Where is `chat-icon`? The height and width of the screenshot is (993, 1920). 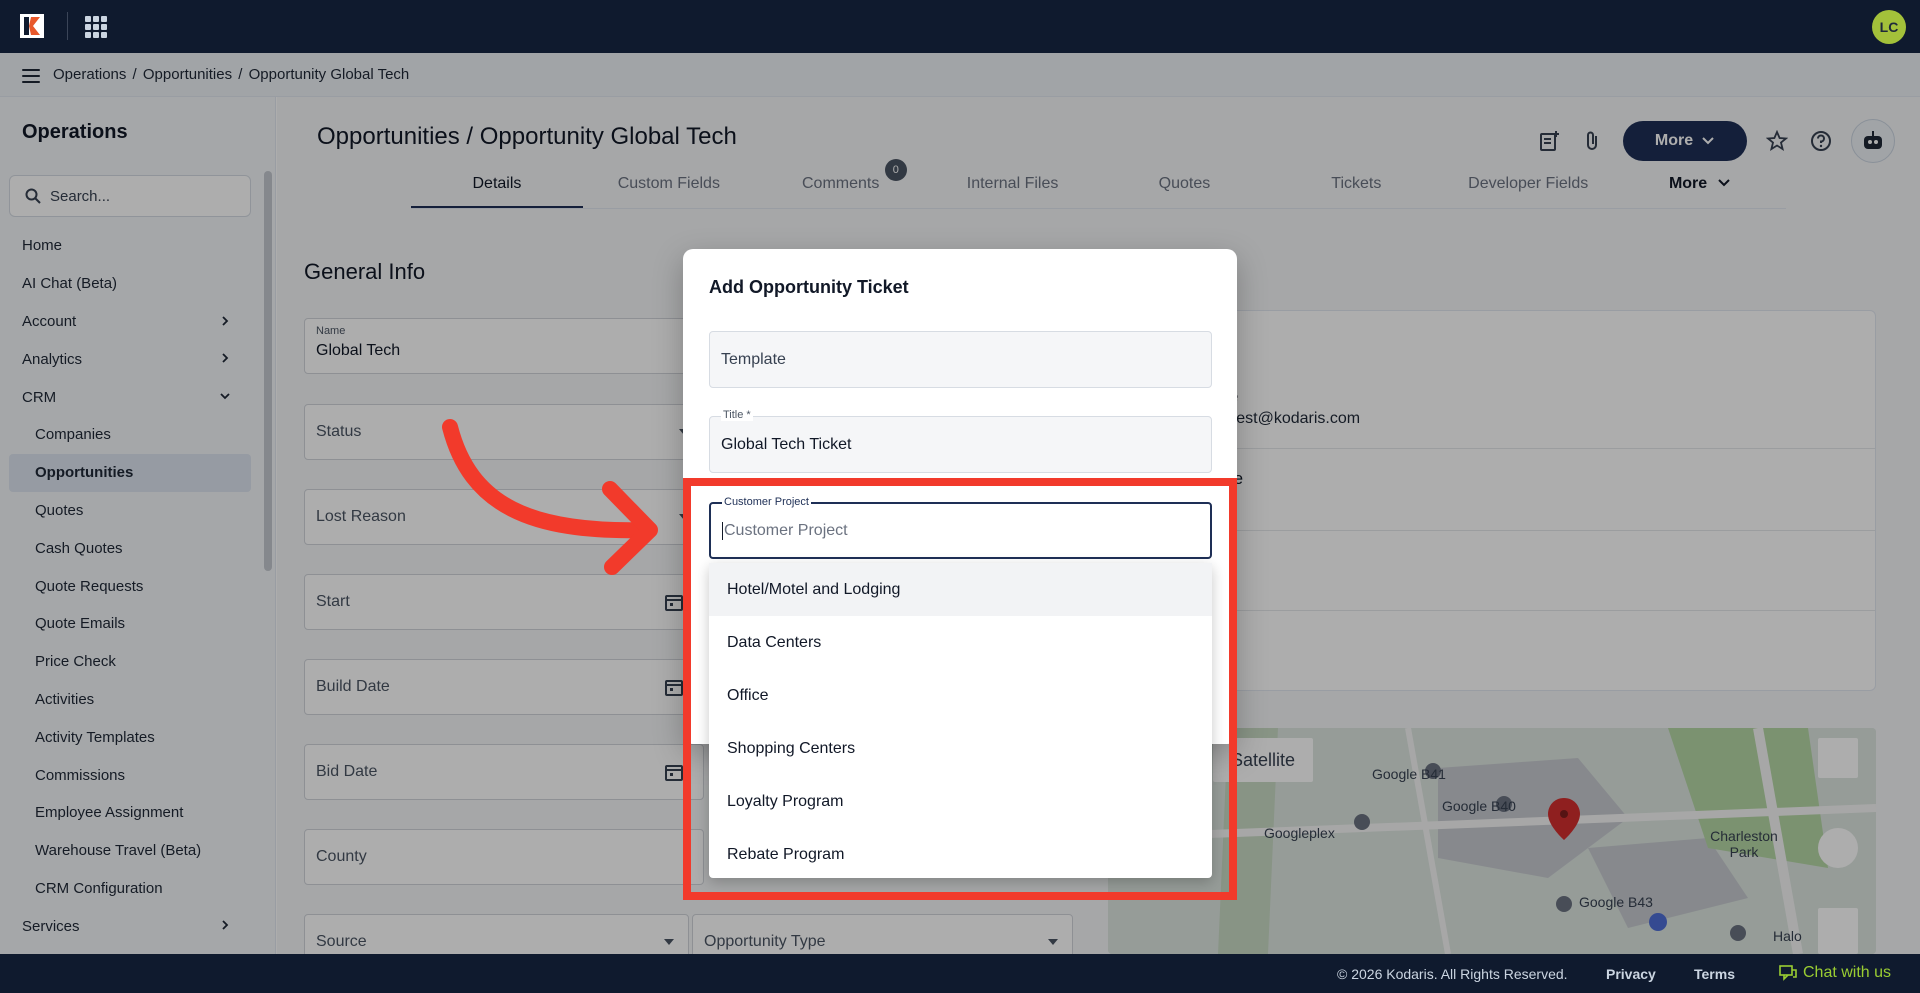
chat-icon is located at coordinates (1788, 973).